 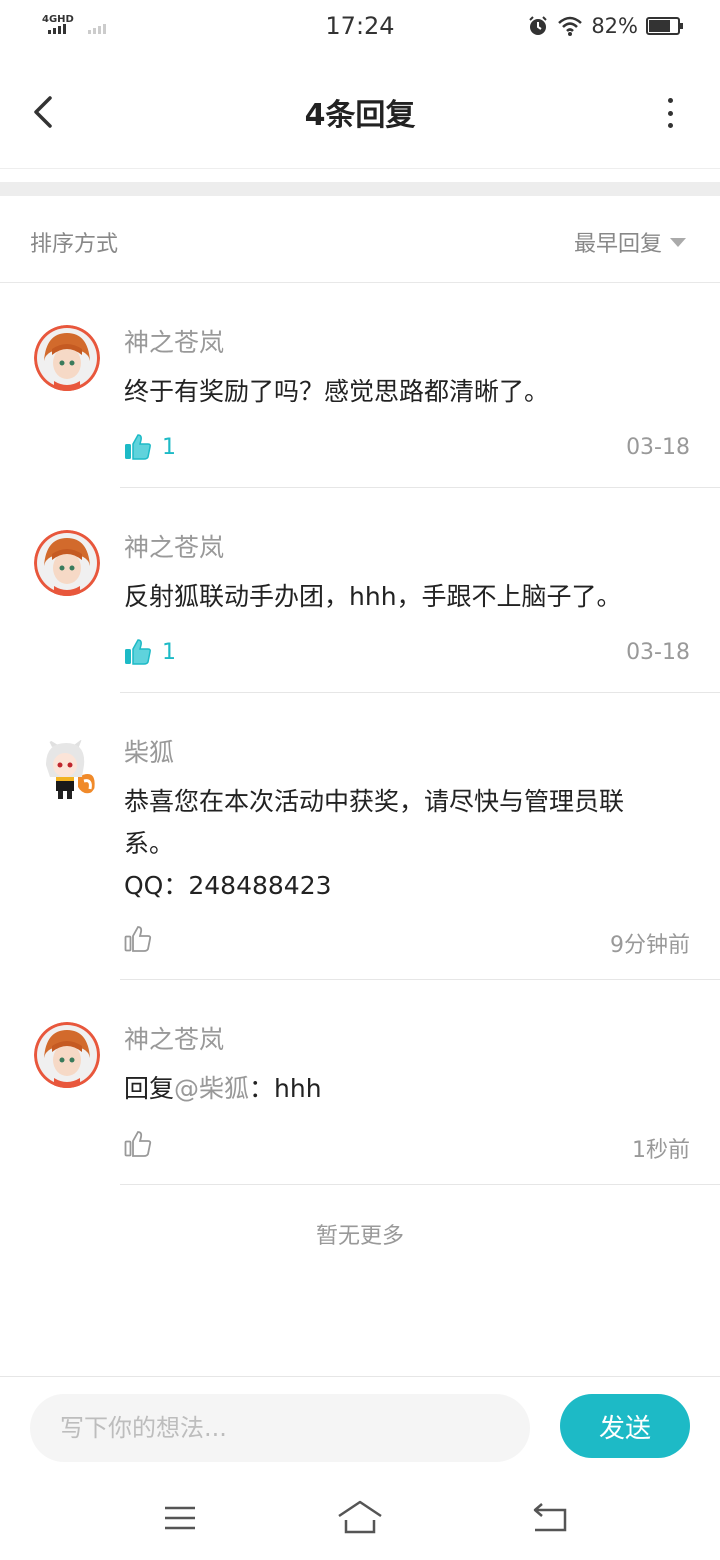 I want to click on comment-text: 恭喜您在本次活动中获奖，请尽快与管理员联 系。 QQ：248488423, so click(x=407, y=844).